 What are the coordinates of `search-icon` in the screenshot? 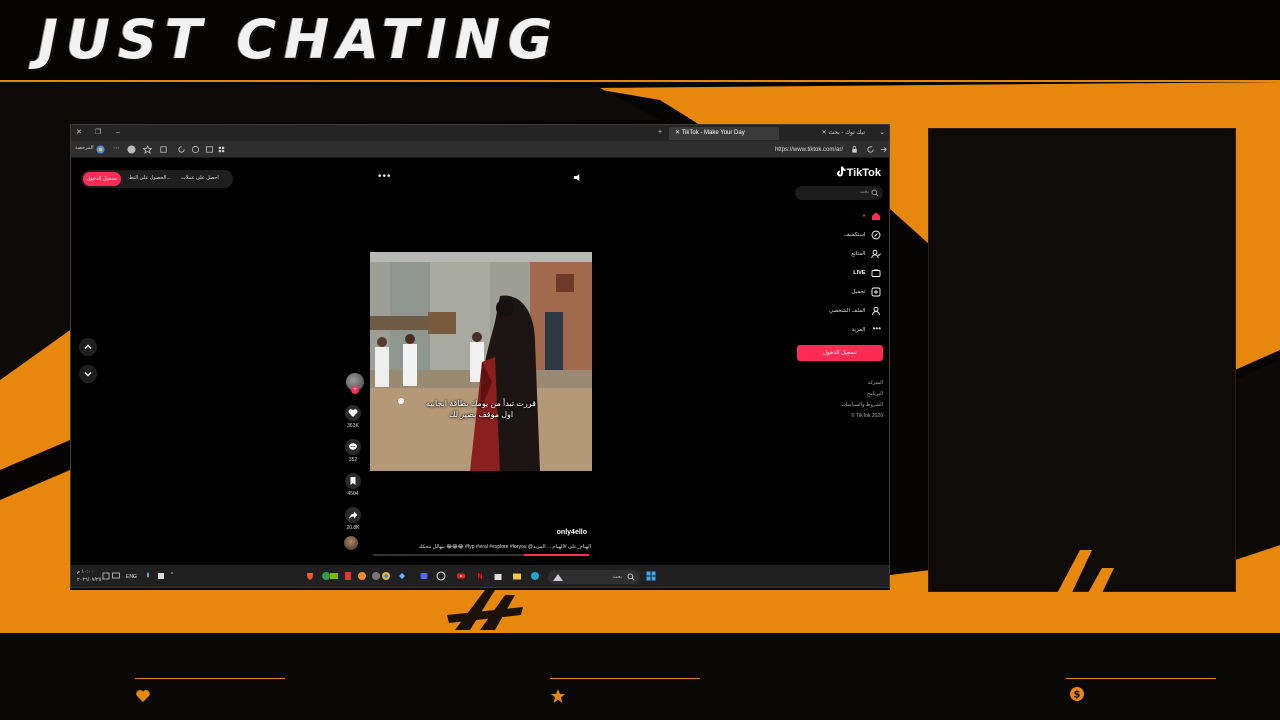 It's located at (875, 193).